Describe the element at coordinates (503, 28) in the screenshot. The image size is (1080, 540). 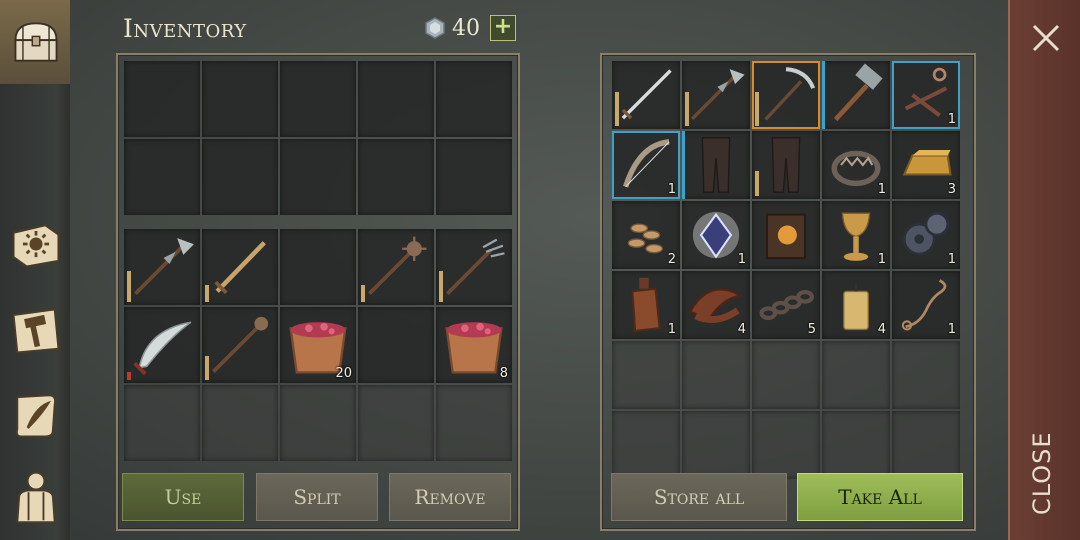
I see `add-currency-button: +` at that location.